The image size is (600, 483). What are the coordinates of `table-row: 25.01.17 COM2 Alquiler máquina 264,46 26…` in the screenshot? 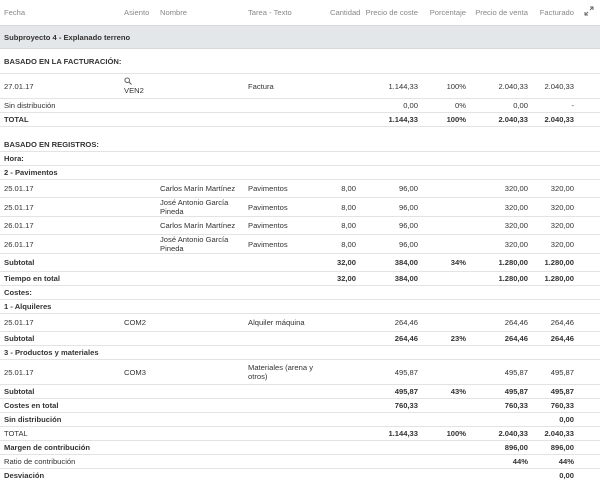 It's located at (300, 322).